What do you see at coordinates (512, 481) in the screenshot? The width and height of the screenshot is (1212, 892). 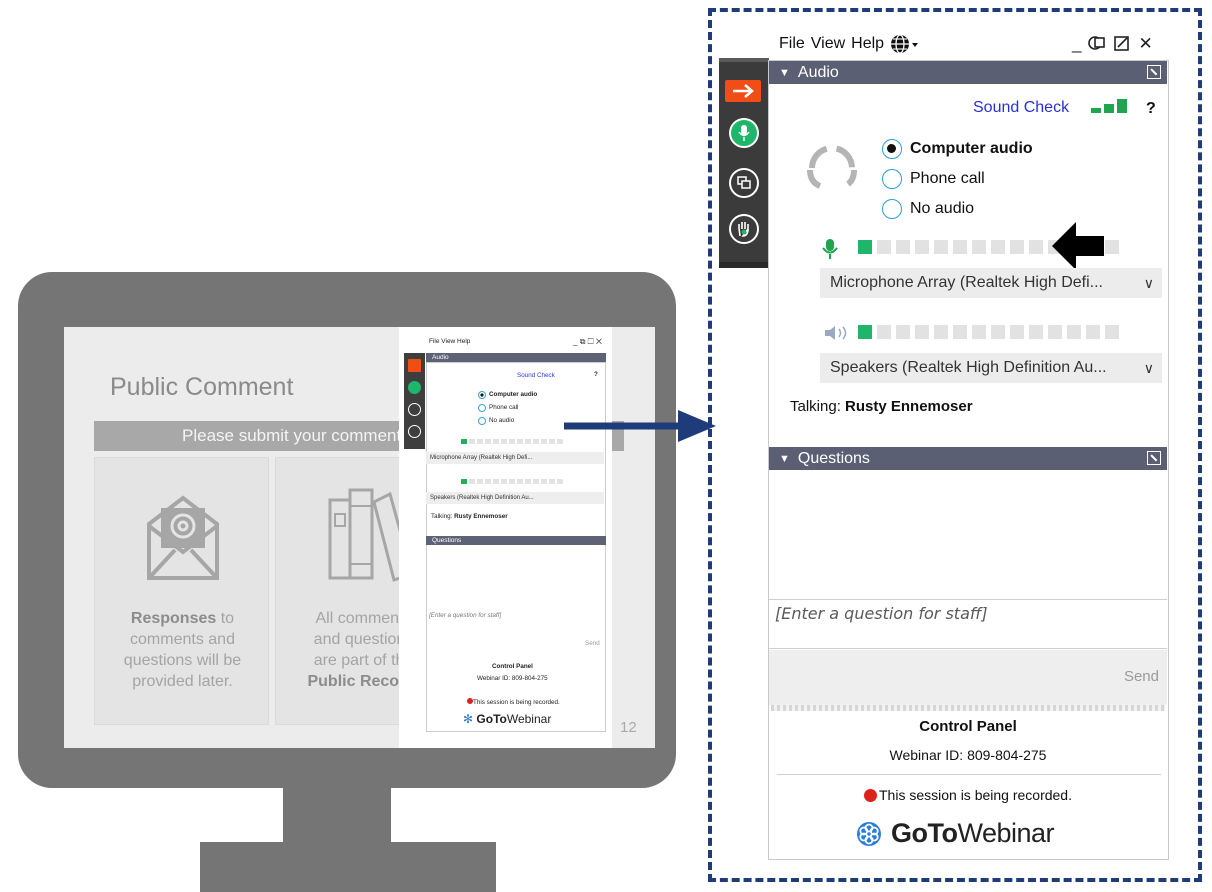 I see `mini-speaker-meter` at bounding box center [512, 481].